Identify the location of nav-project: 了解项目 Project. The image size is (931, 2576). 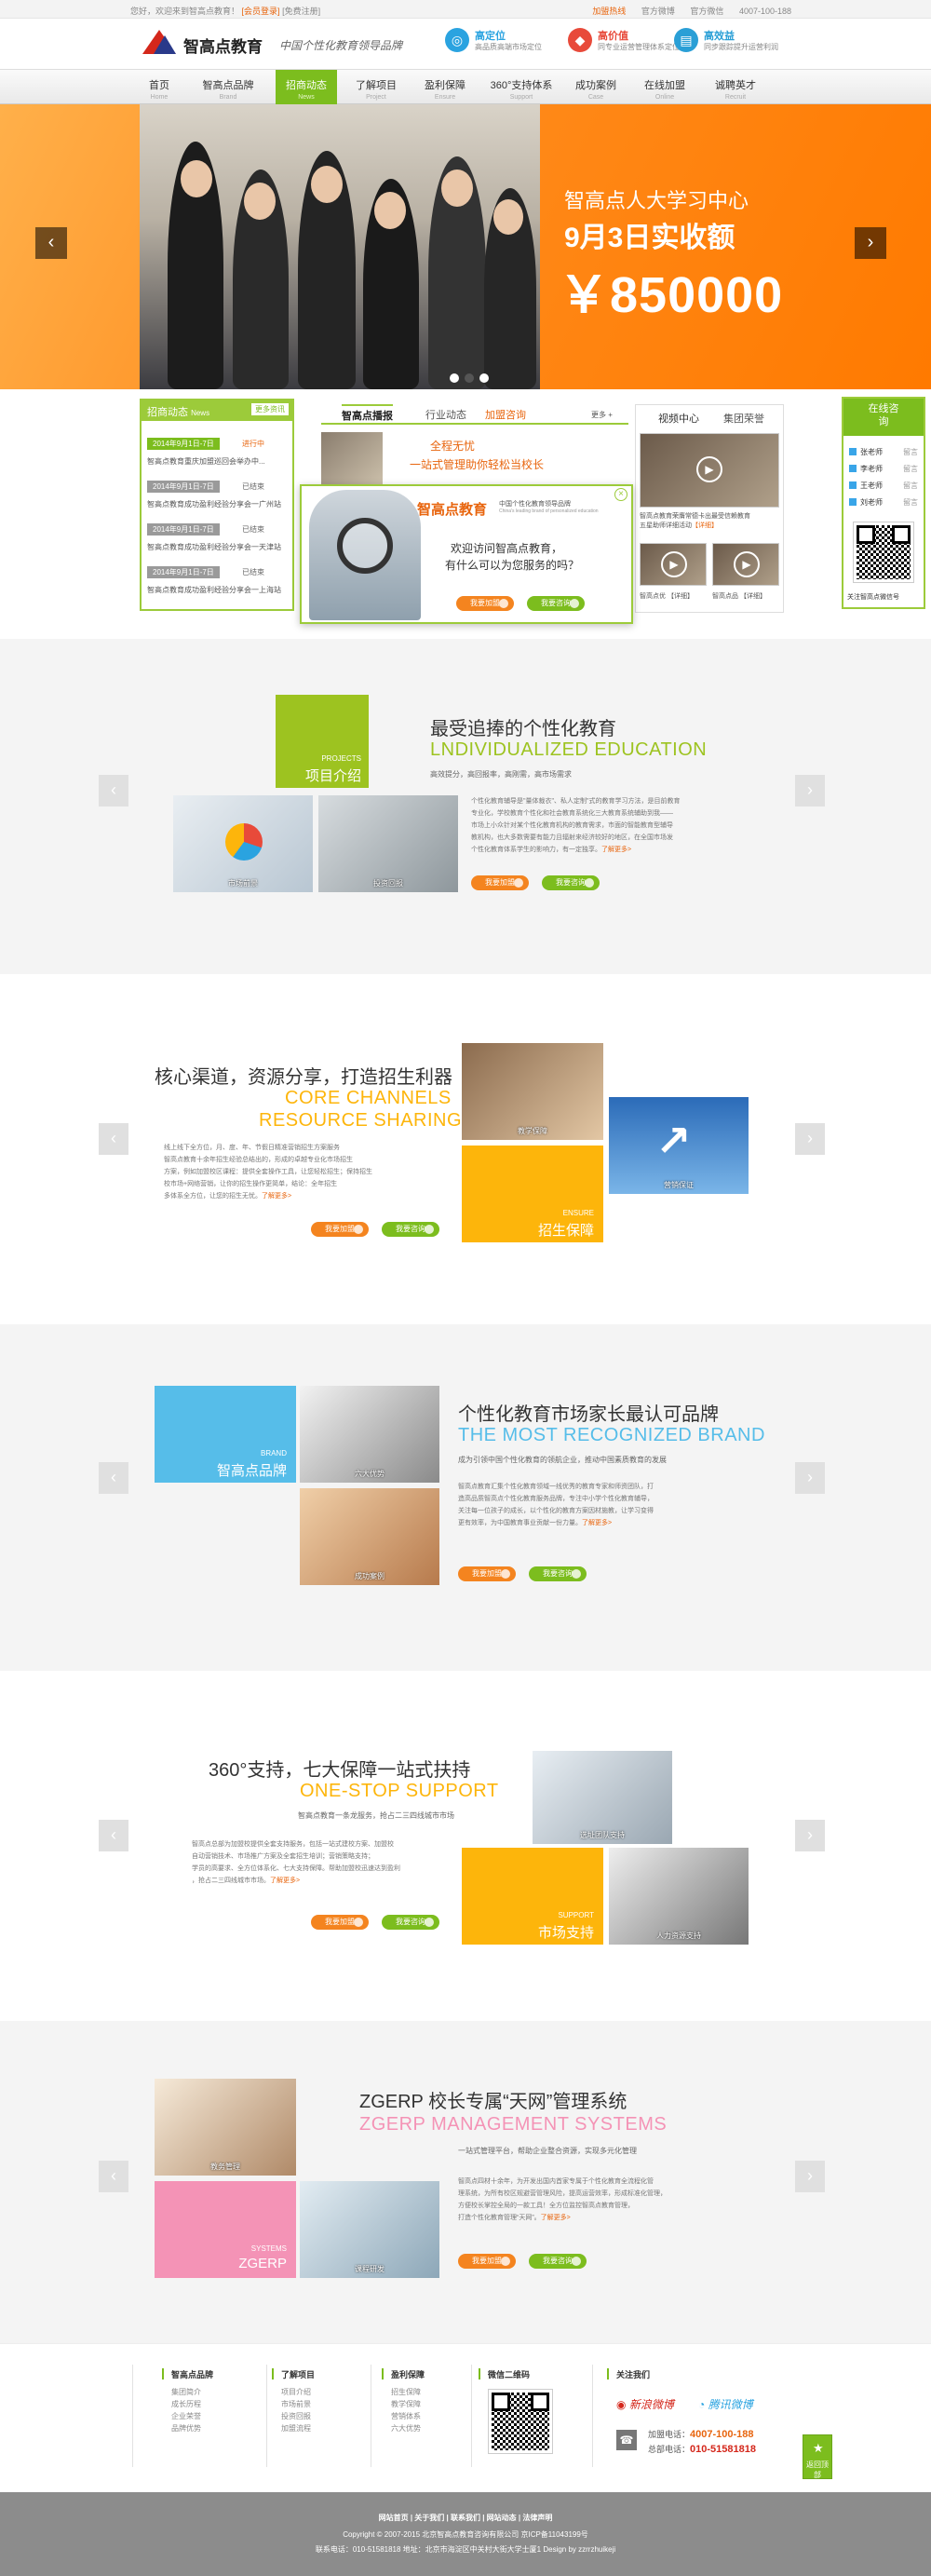
(376, 87).